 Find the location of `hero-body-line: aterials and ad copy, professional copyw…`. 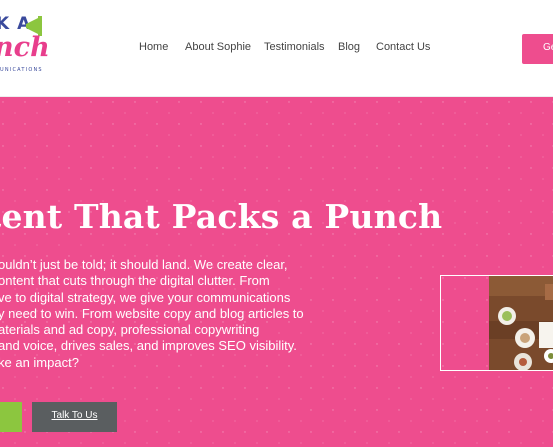

hero-body-line: aterials and ad copy, professional copyw… is located at coordinates (130, 330).